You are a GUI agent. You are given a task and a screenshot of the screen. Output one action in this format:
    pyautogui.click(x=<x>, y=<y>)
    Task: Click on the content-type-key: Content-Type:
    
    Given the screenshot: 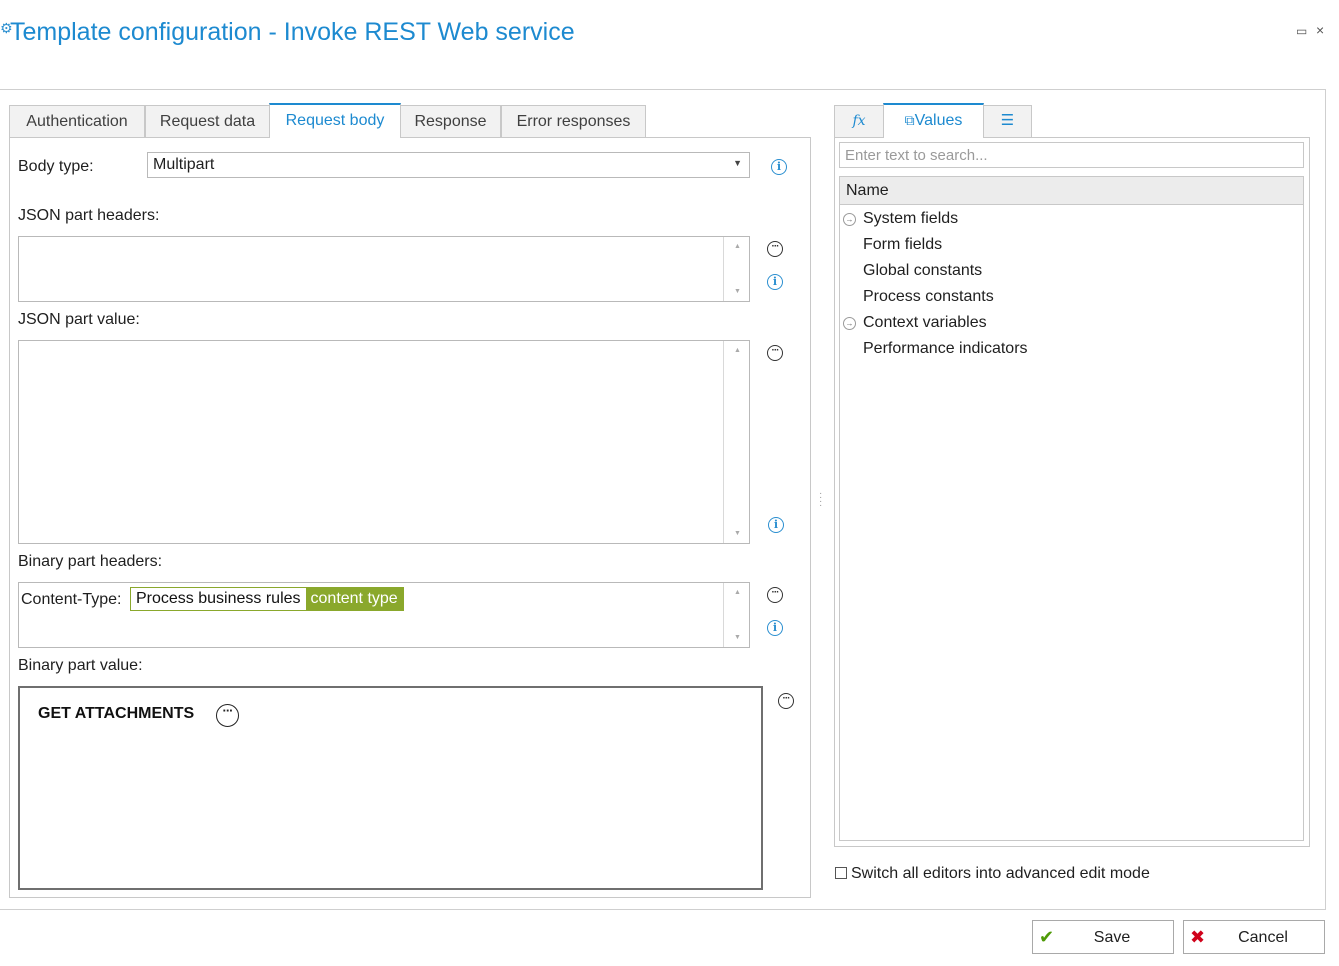 What is the action you would take?
    pyautogui.click(x=71, y=599)
    